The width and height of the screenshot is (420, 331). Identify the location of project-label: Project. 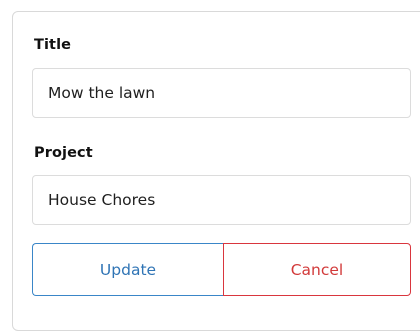
(63, 153).